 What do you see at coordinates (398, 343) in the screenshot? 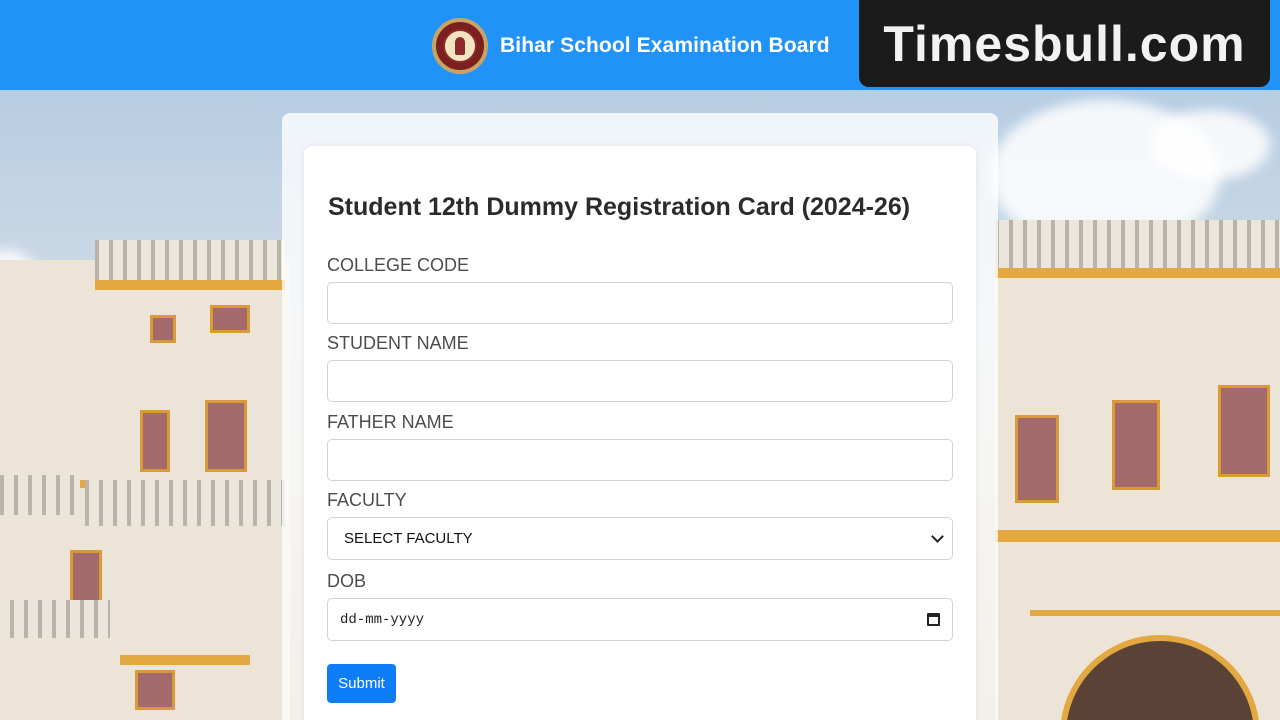
I see `student-name-label: STUDENT NAME` at bounding box center [398, 343].